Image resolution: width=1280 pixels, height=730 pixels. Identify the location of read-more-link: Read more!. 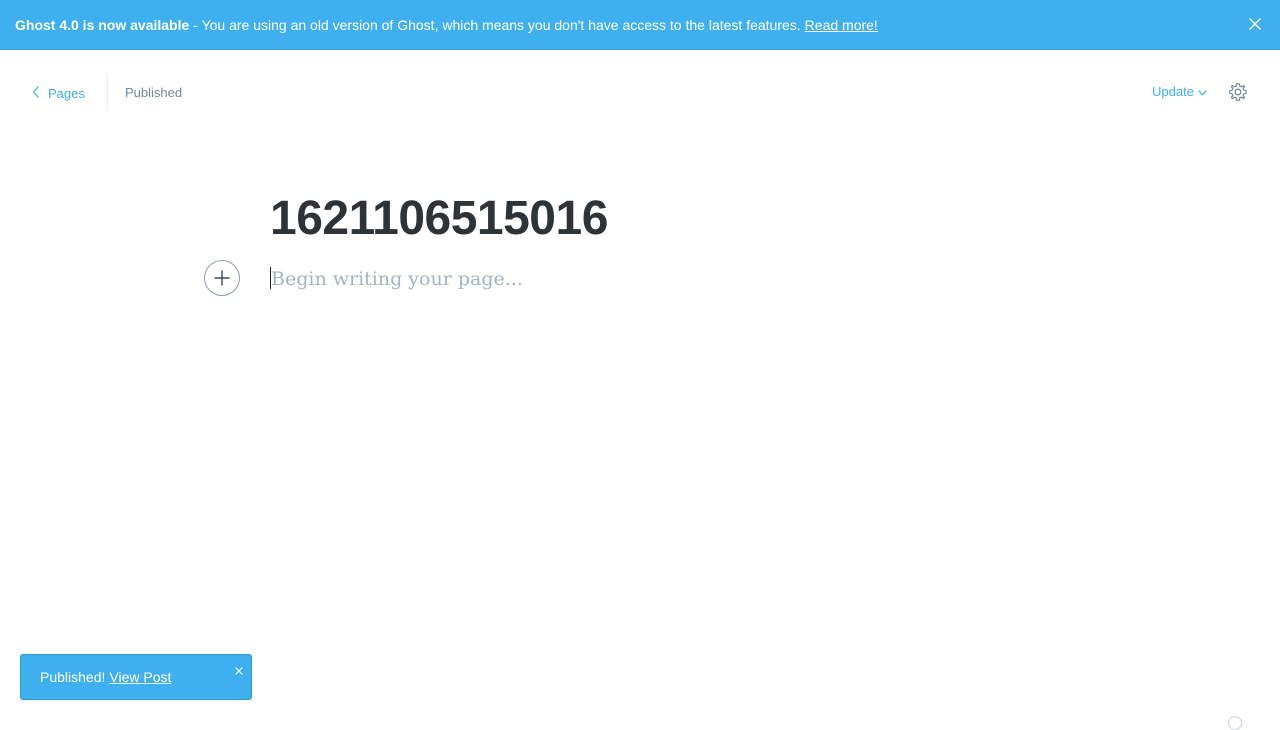
(841, 25).